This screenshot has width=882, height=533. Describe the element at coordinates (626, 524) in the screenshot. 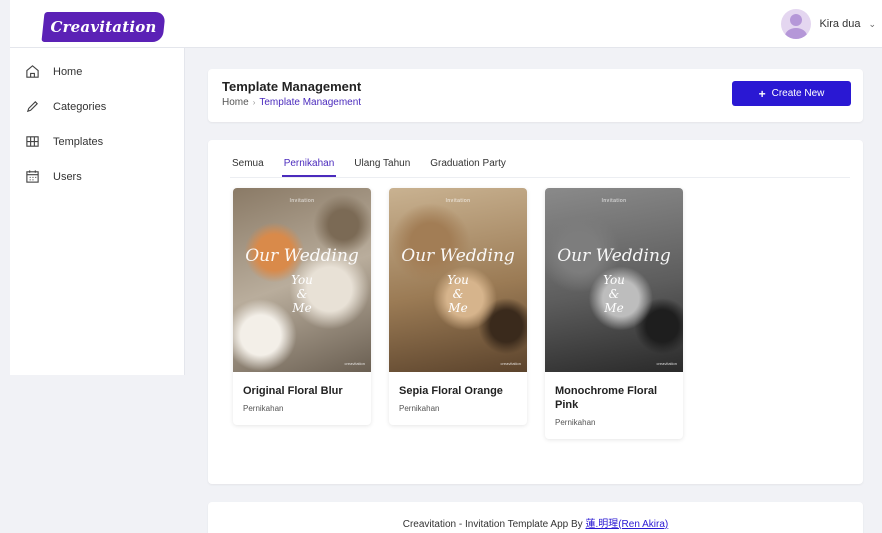

I see `footer-author-link: 蓮.明瑆(Ren Akira)` at that location.